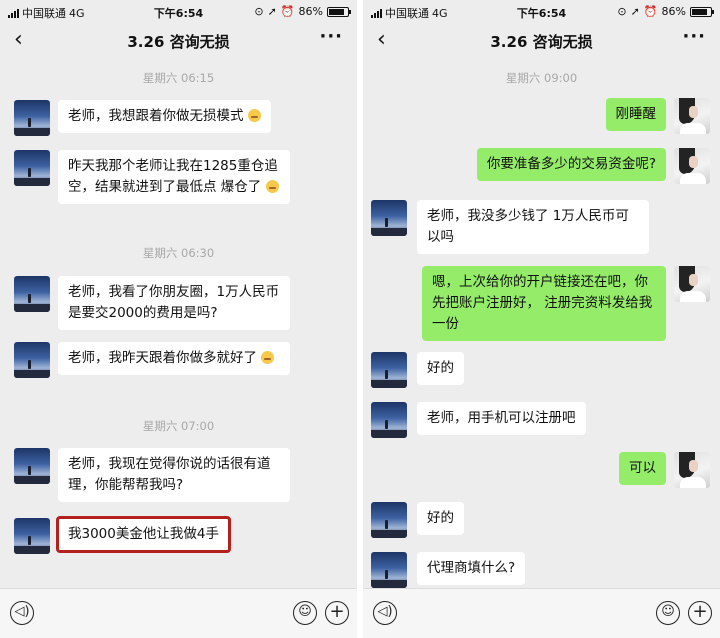 This screenshot has width=720, height=638. Describe the element at coordinates (541, 78) in the screenshot. I see `timestamp: 星期六 09:00` at that location.